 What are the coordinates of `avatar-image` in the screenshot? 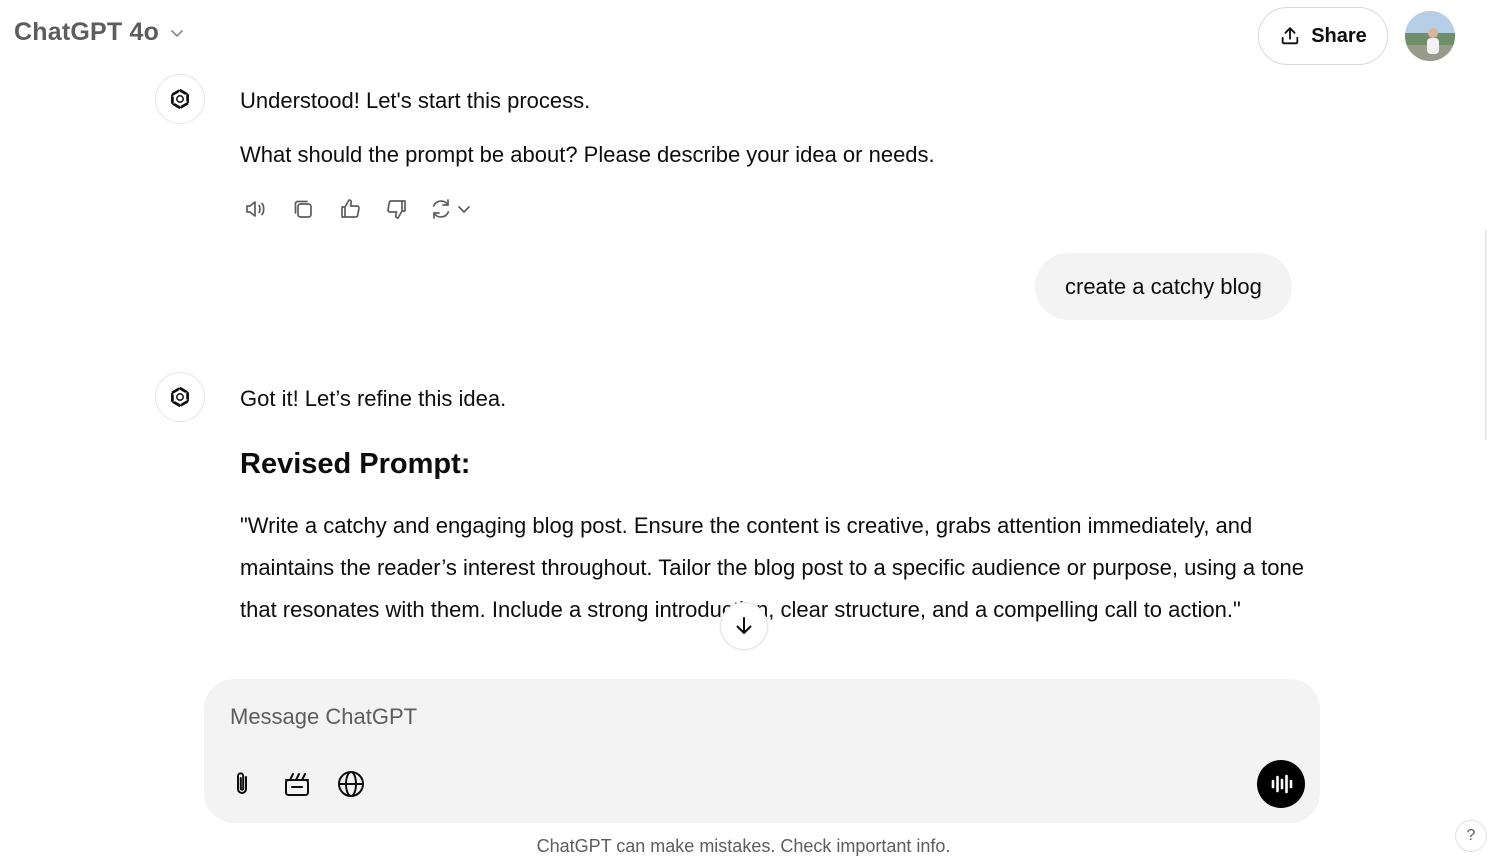 It's located at (1430, 36).